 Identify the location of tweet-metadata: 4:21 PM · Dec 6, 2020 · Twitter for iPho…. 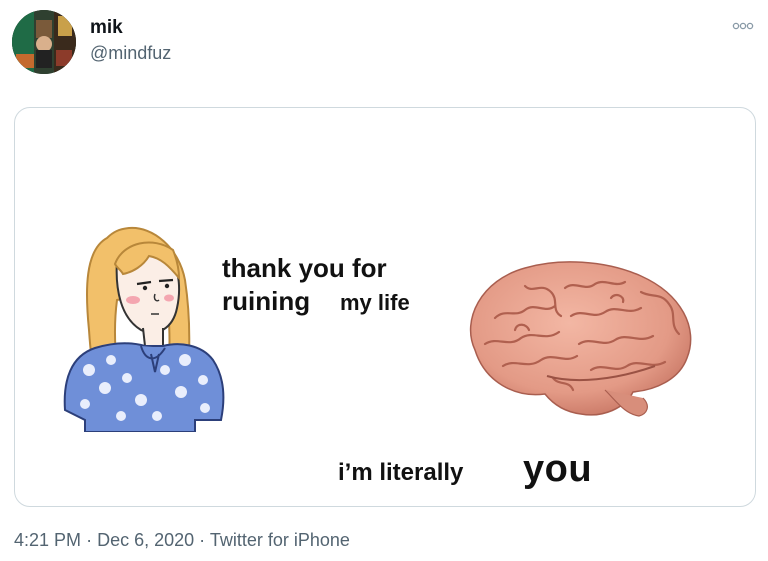
(182, 540).